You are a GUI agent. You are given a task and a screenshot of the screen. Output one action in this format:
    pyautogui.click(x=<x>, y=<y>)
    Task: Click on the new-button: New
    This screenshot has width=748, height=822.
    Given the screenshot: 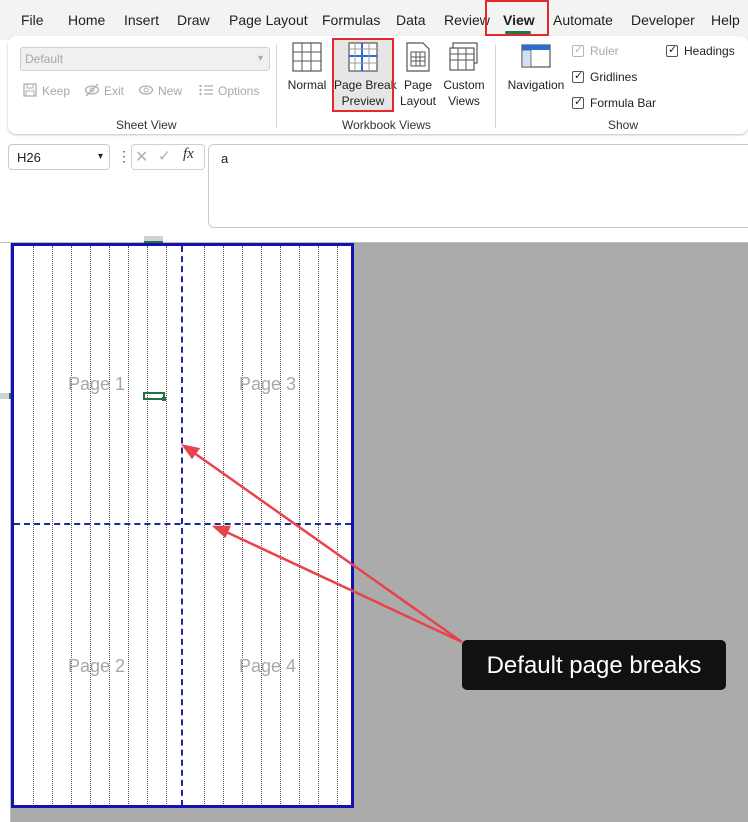 What is the action you would take?
    pyautogui.click(x=160, y=90)
    